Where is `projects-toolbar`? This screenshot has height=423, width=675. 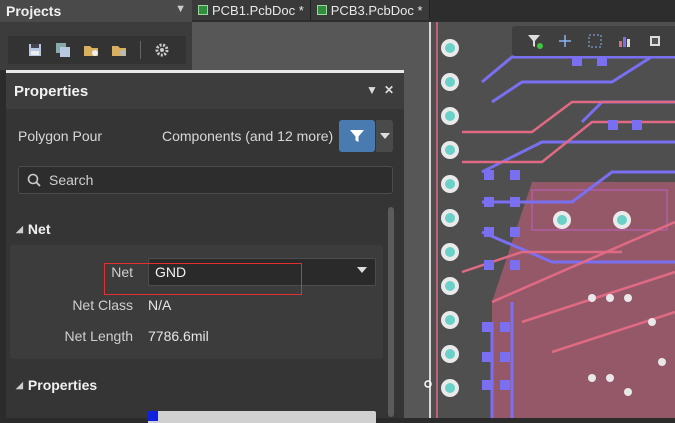
projects-toolbar is located at coordinates (97, 50).